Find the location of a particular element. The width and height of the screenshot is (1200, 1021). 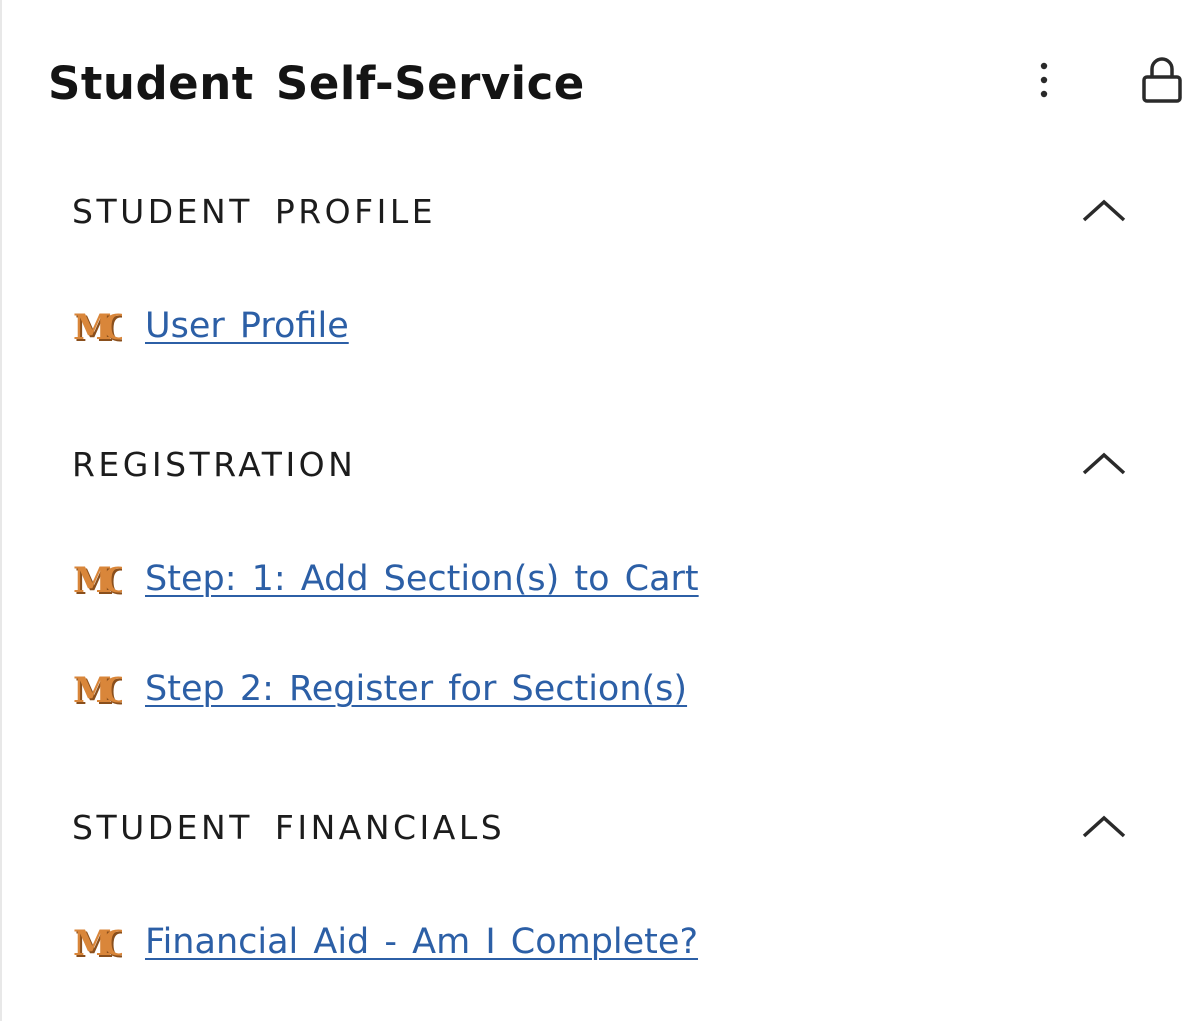

lock-button is located at coordinates (1162, 81).